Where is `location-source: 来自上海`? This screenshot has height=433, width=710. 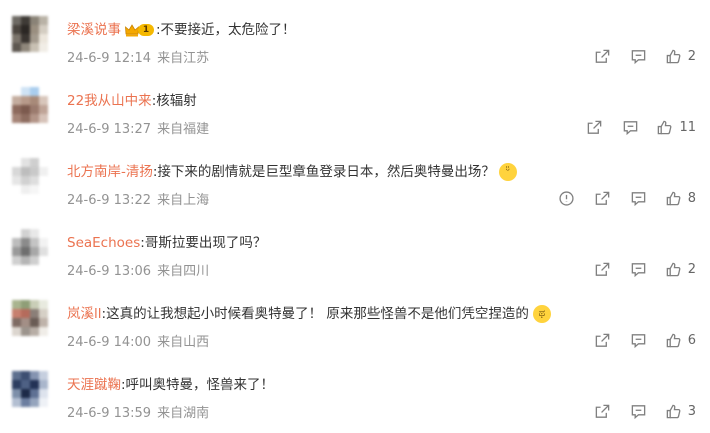 location-source: 来自上海 is located at coordinates (183, 200).